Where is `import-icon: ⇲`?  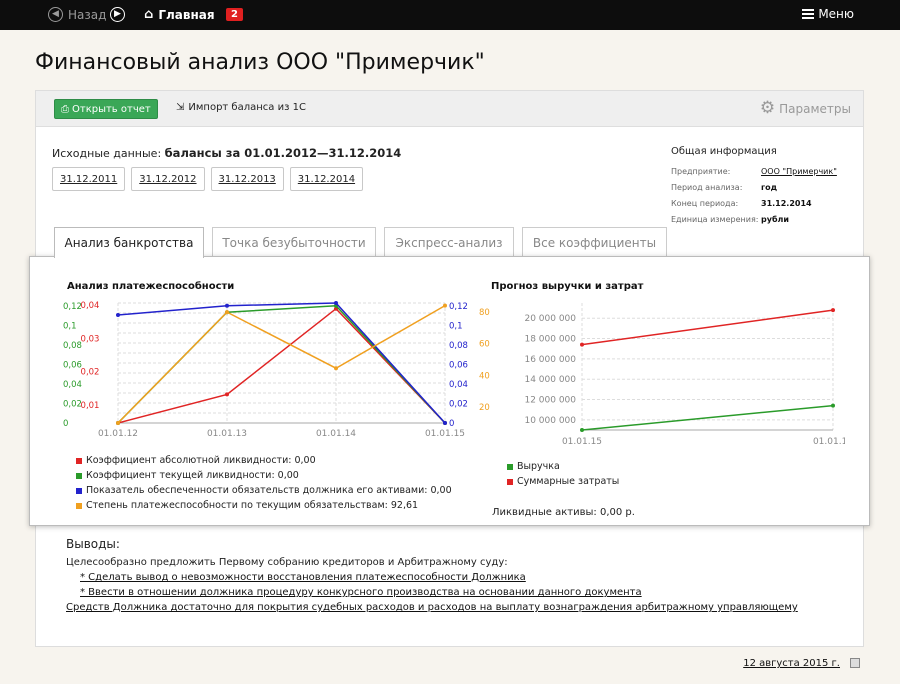 import-icon: ⇲ is located at coordinates (180, 107).